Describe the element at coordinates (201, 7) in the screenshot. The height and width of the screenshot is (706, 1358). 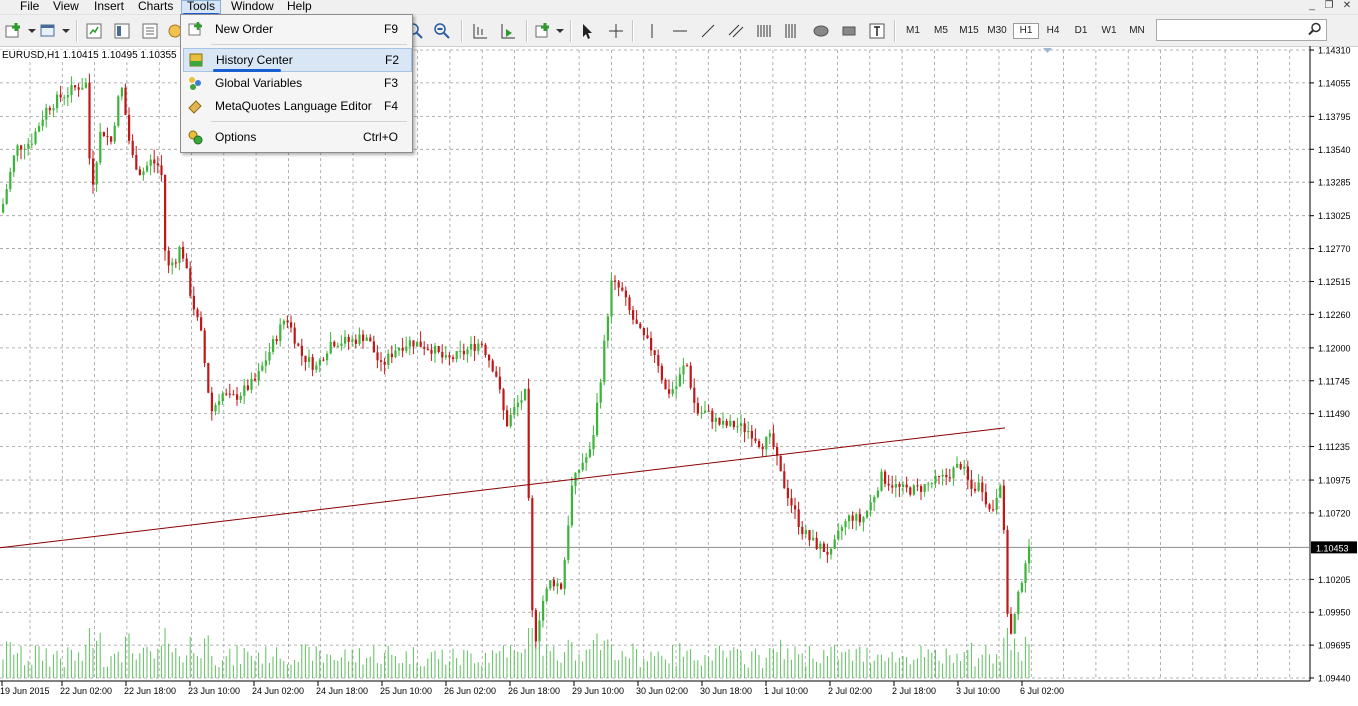
I see `menu-tools: Tools` at that location.